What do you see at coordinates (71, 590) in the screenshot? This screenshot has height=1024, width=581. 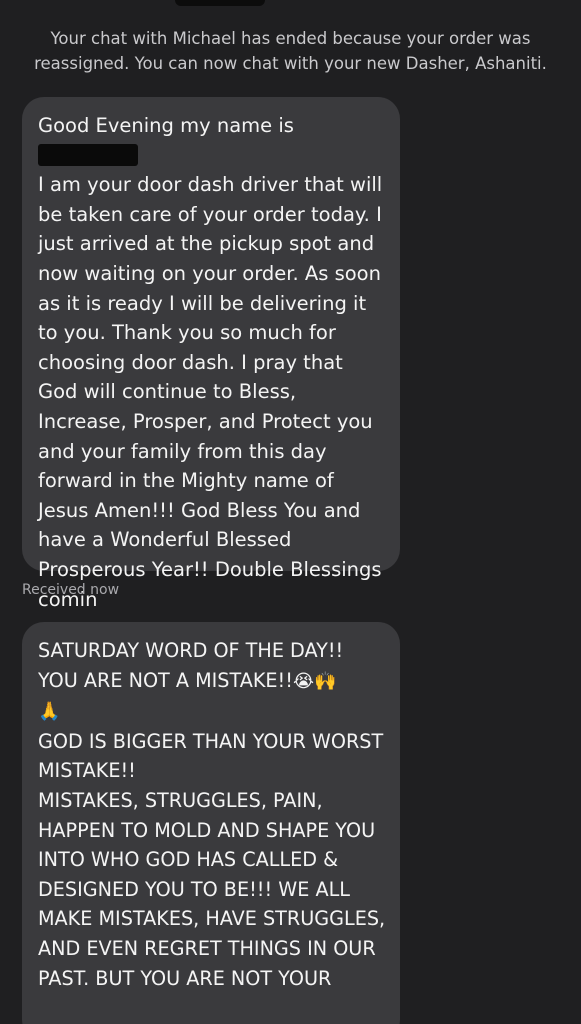 I see `message-timestamp: Received now` at bounding box center [71, 590].